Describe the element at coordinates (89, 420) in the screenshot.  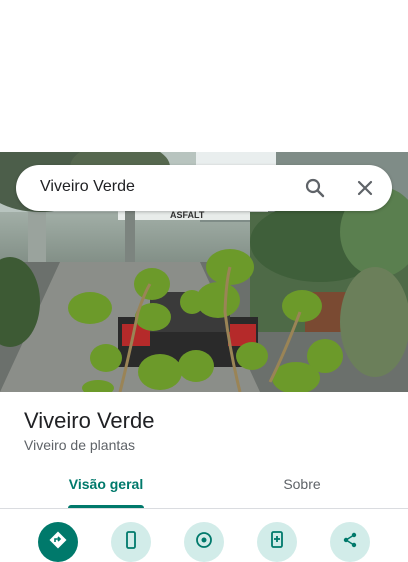
I see `place-title: Viveiro Verde` at that location.